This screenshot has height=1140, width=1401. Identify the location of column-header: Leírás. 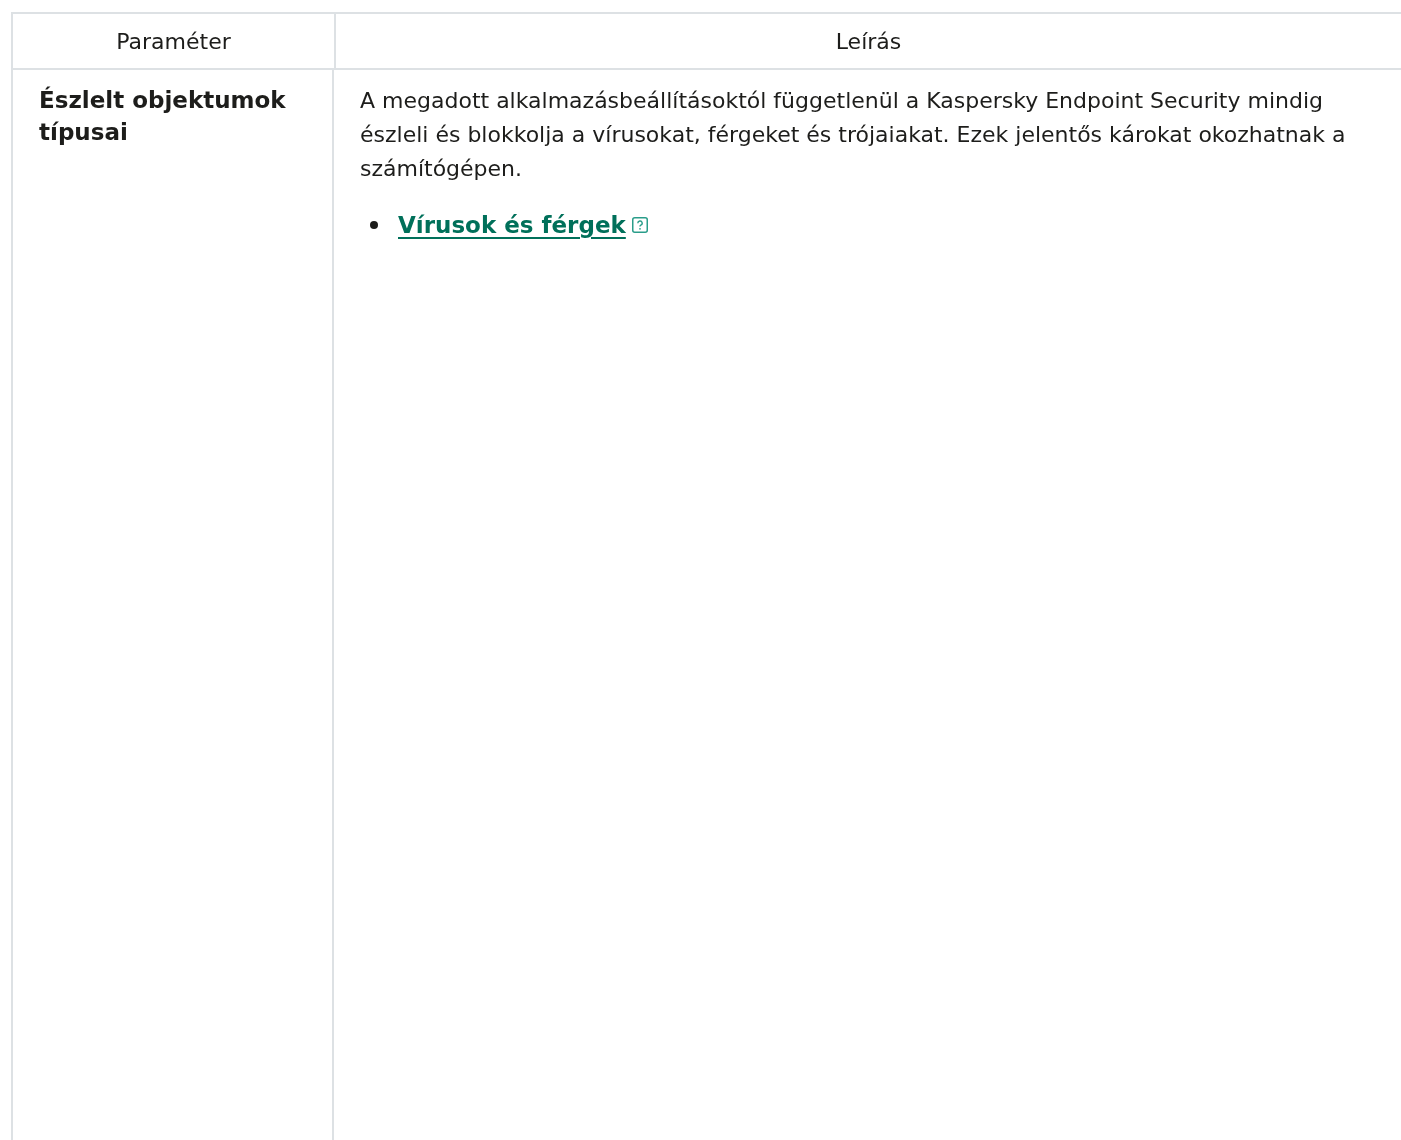
(868, 41).